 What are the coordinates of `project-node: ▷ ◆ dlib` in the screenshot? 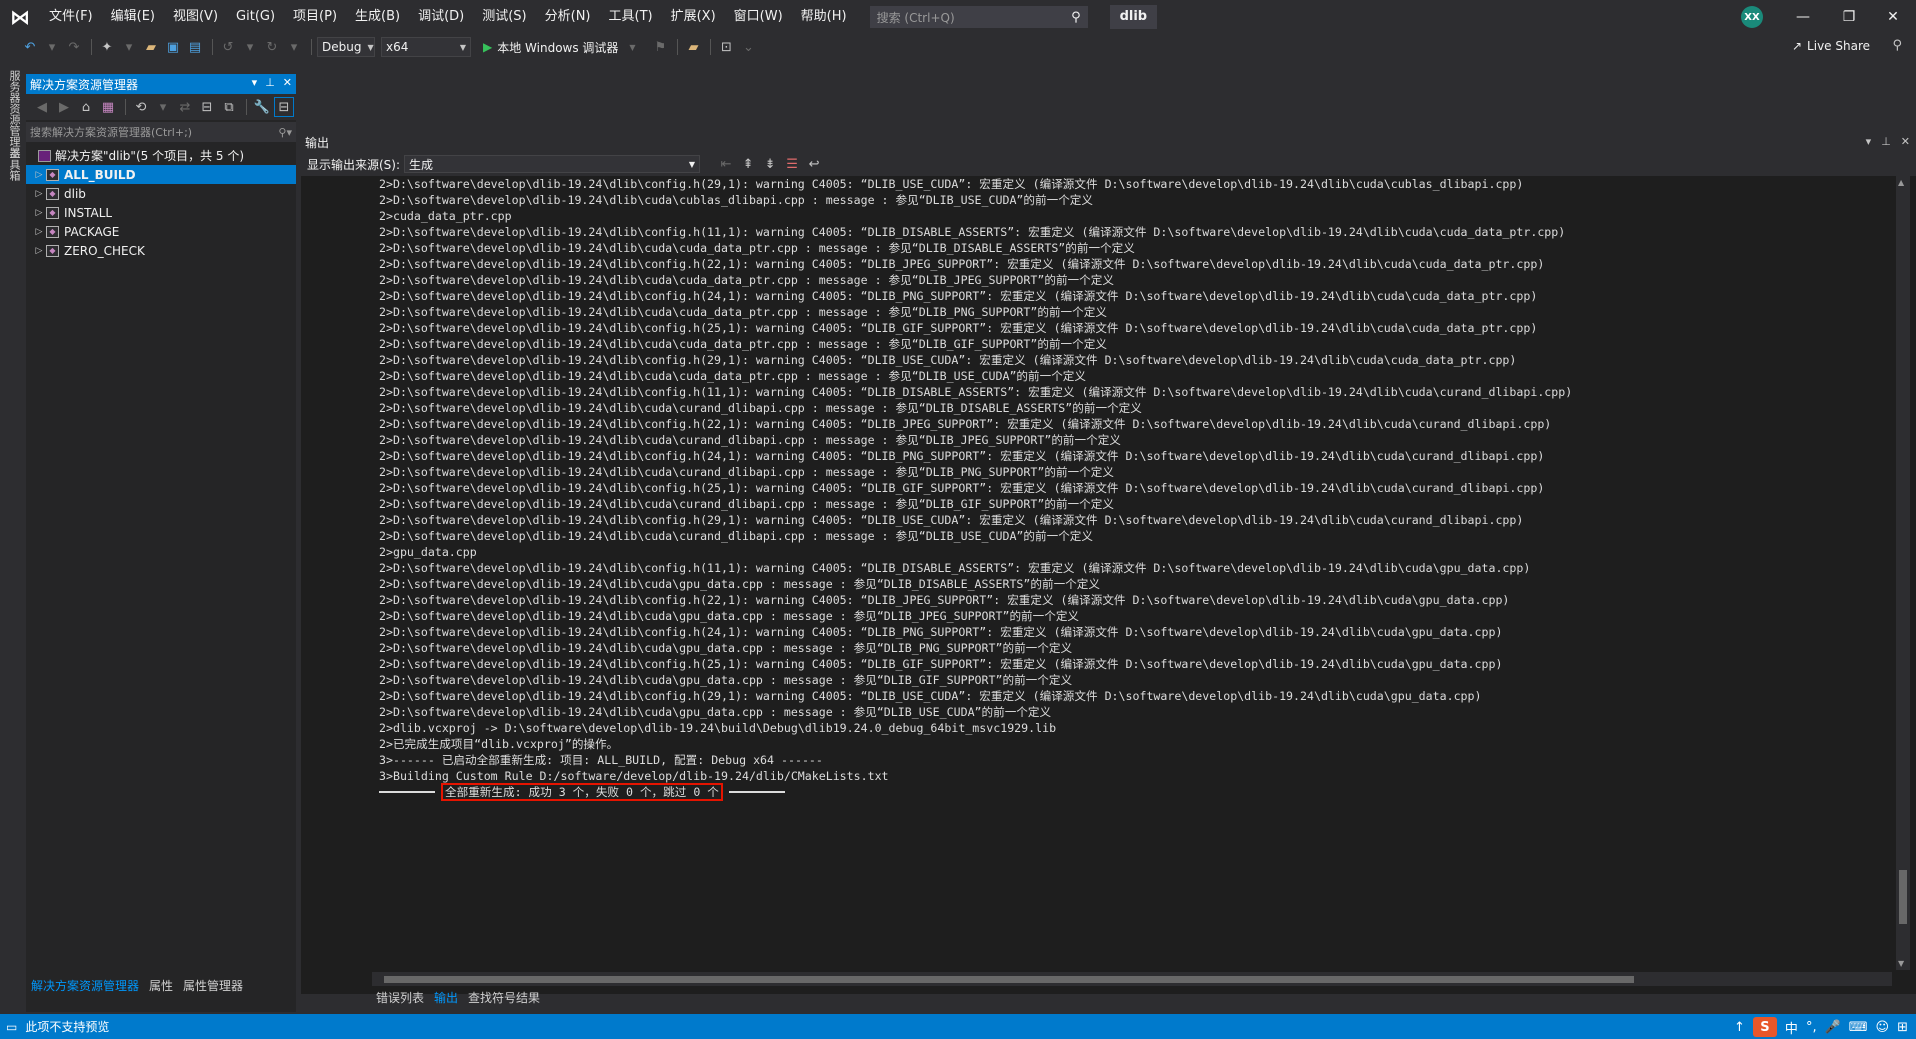 It's located at (161, 193).